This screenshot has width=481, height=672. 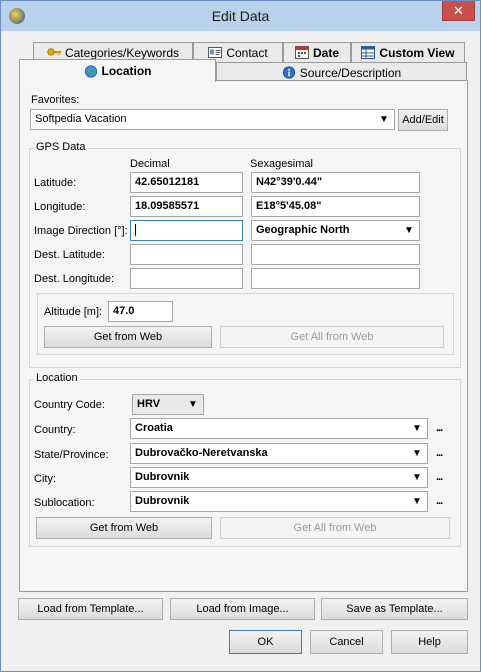 I want to click on latitude-sexagesimal-input: N42°39'0.44", so click(x=335, y=182).